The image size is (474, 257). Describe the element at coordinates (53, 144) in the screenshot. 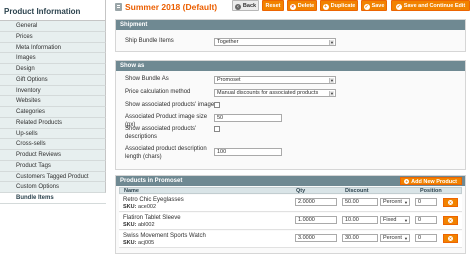

I see `sidebar-item-cross-sells: Cross-sells` at that location.